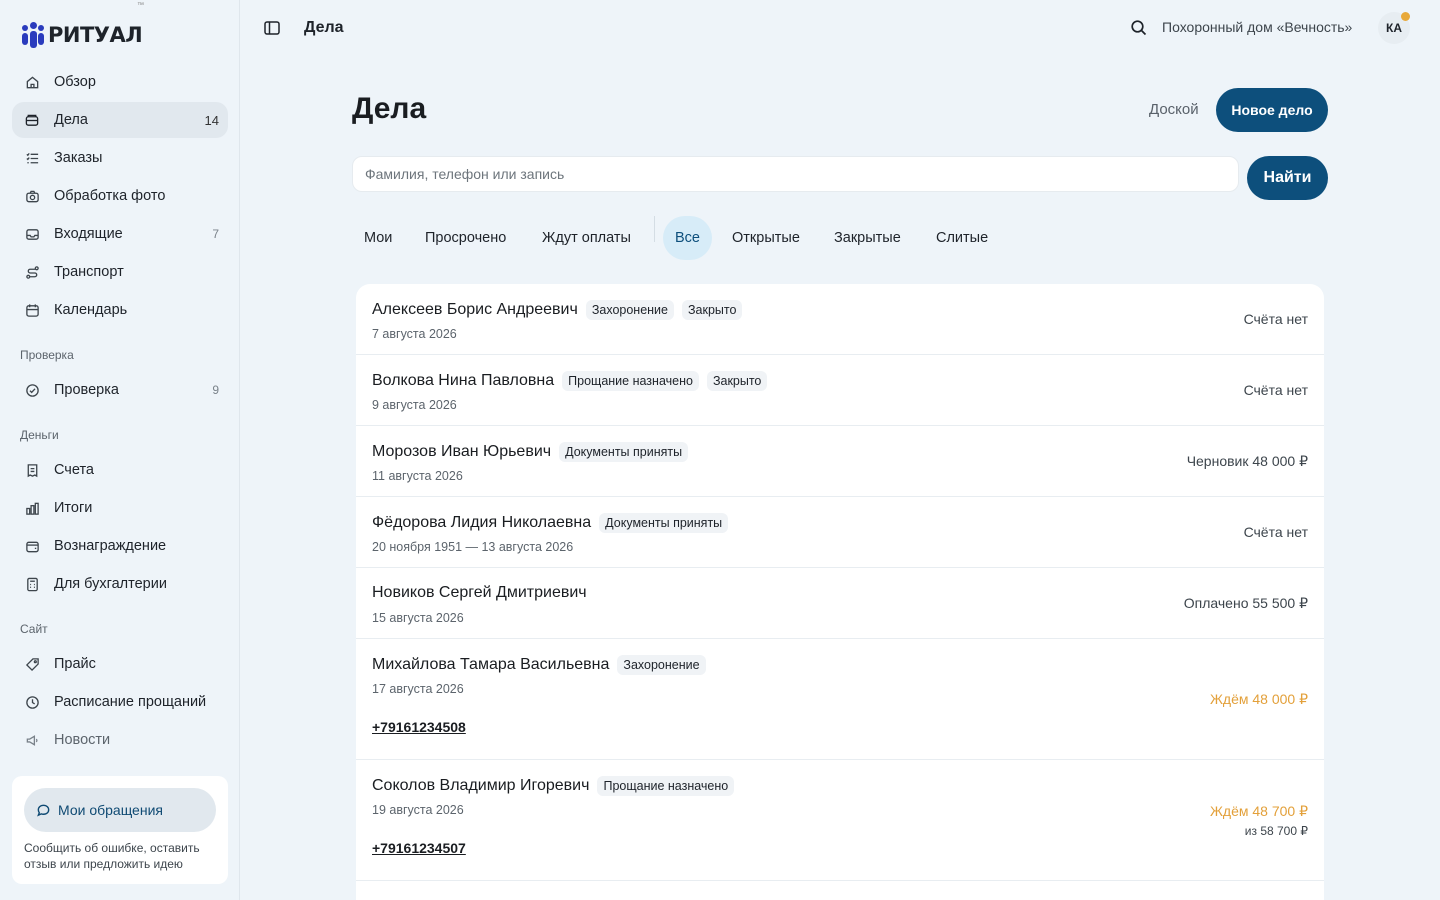 This screenshot has height=900, width=1440. I want to click on inbox-icon, so click(32, 234).